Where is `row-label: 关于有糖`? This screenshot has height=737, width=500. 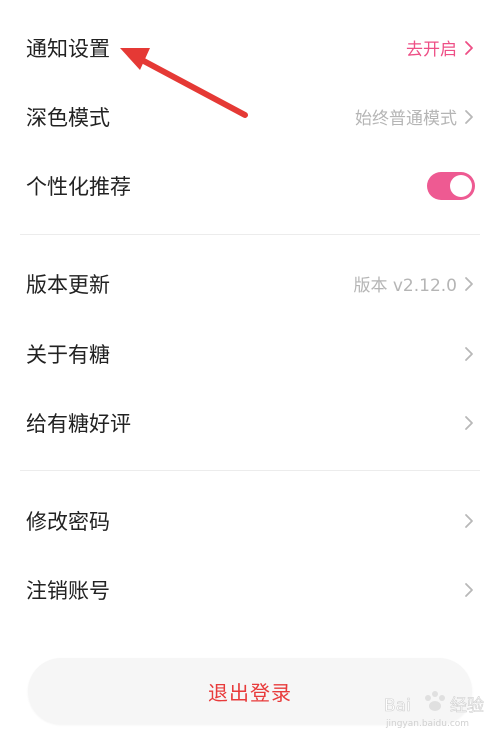
row-label: 关于有糖 is located at coordinates (68, 354).